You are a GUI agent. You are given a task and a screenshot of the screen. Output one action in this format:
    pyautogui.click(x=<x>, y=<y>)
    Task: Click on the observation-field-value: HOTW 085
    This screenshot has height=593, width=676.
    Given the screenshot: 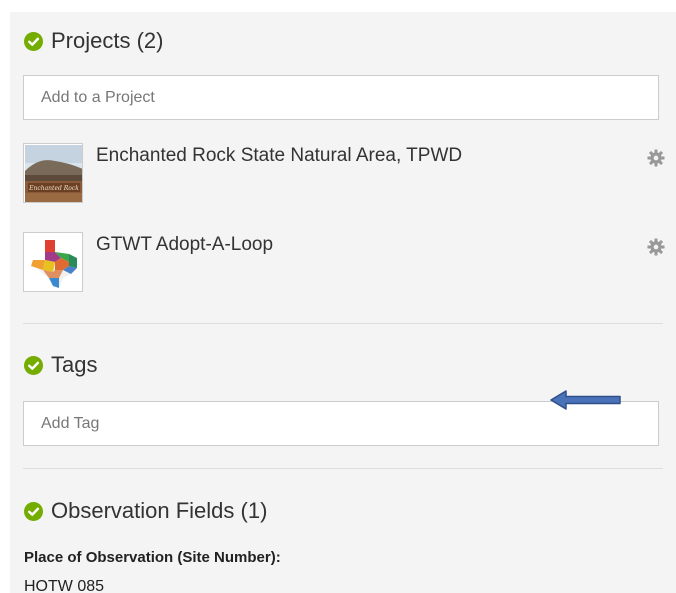 What is the action you would take?
    pyautogui.click(x=64, y=585)
    